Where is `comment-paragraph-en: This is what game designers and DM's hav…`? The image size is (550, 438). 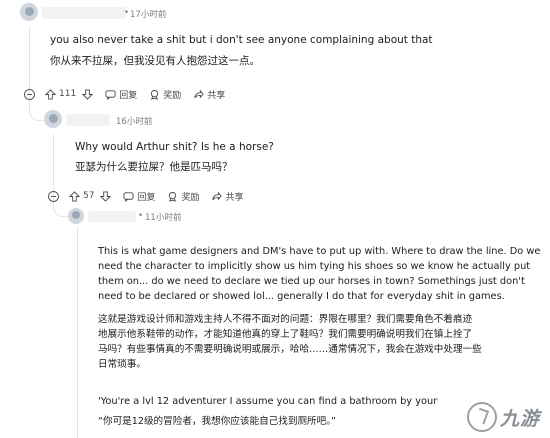 comment-paragraph-en: This is what game designers and DM's hav… is located at coordinates (320, 274).